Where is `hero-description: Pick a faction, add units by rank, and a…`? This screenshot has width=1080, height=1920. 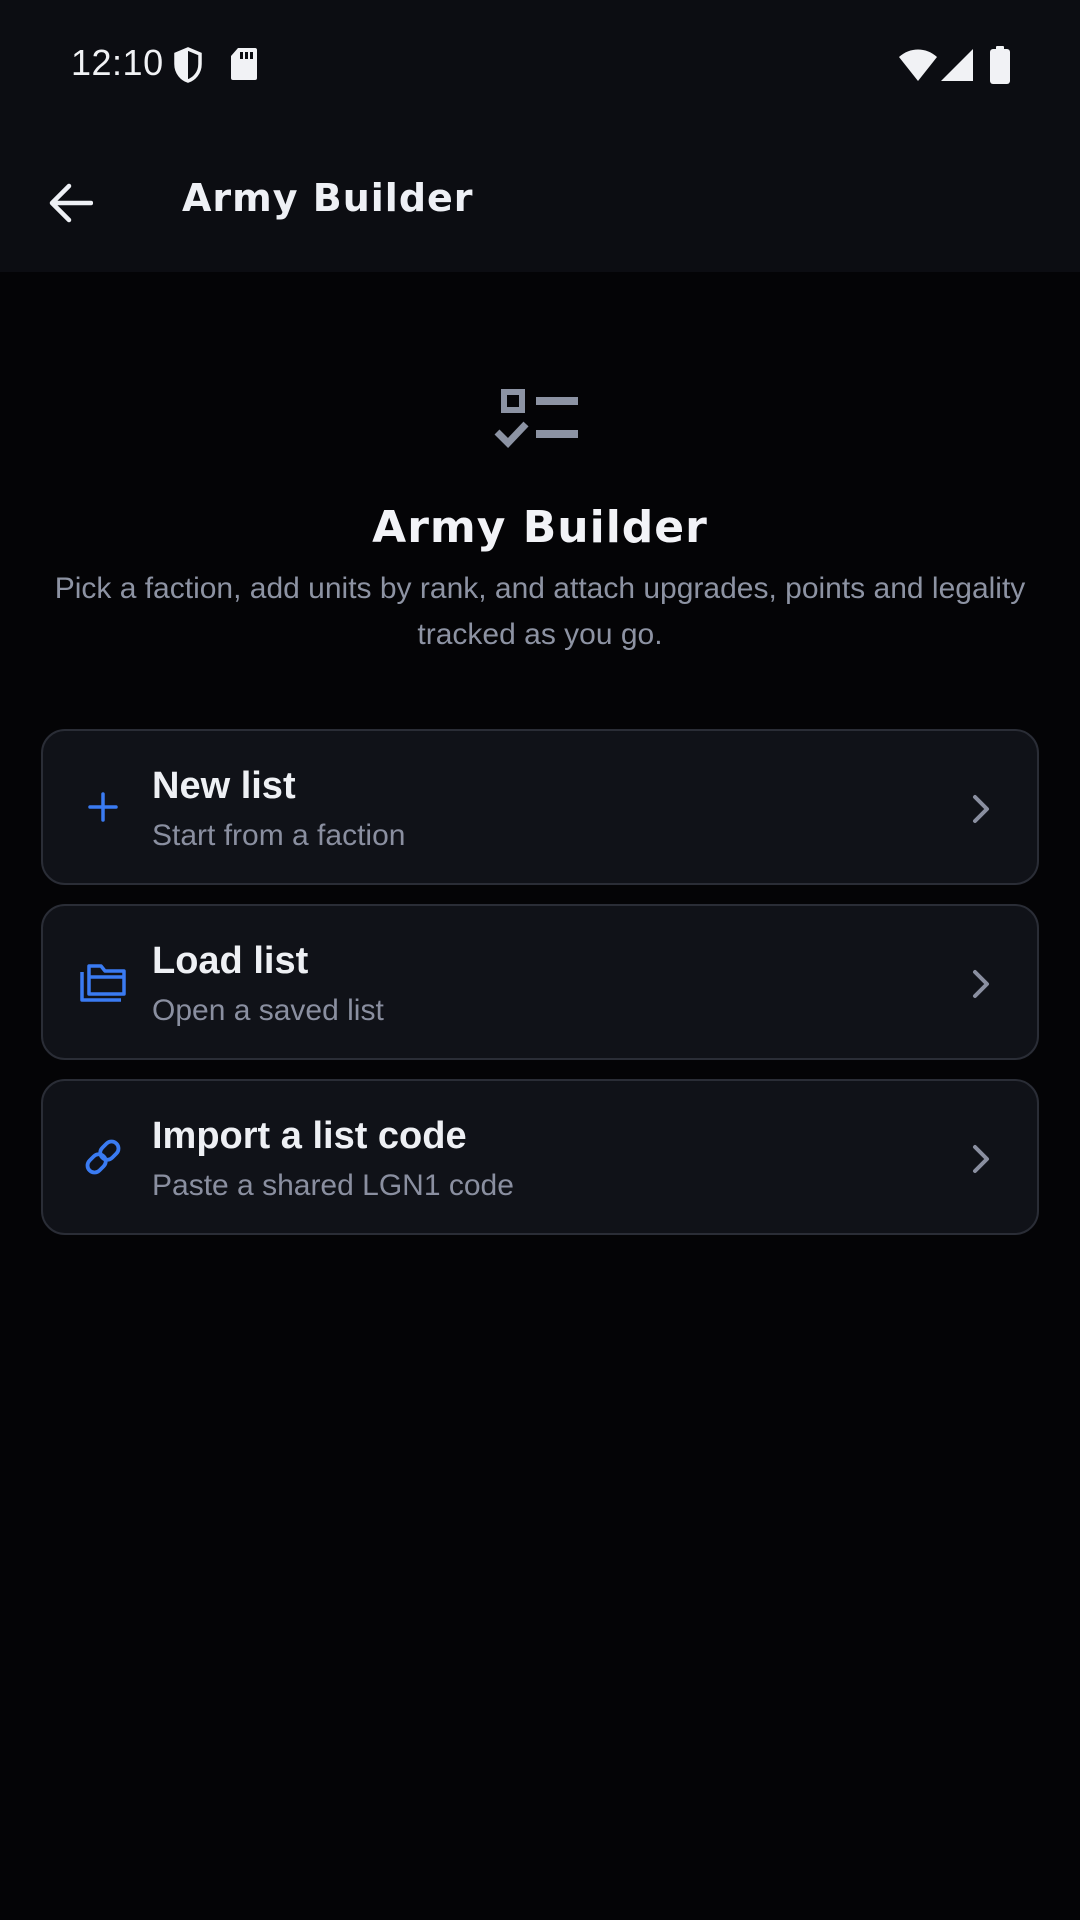
hero-description: Pick a faction, add units by rank, and a… is located at coordinates (540, 611).